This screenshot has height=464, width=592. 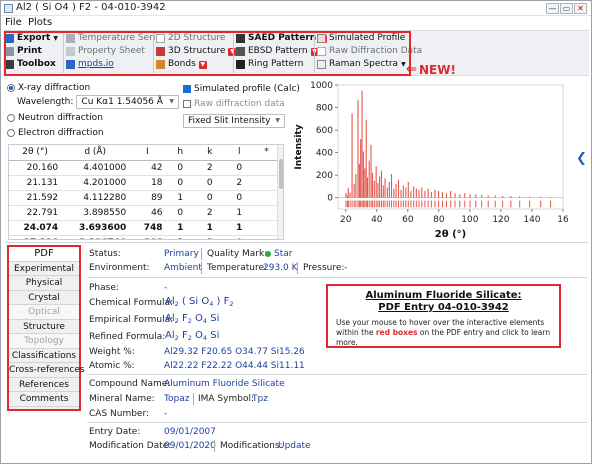 What do you see at coordinates (266, 153) in the screenshot?
I see `column-header: *` at bounding box center [266, 153].